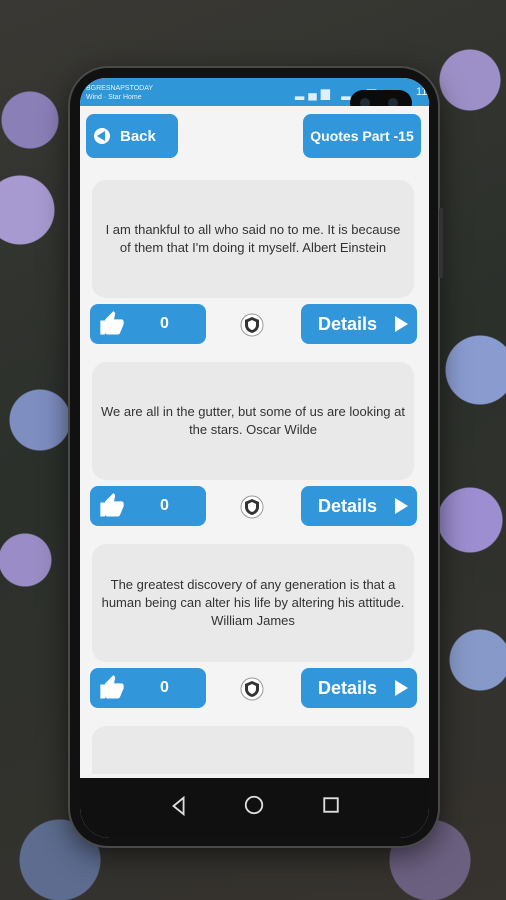  I want to click on nav-home-icon, so click(254, 805).